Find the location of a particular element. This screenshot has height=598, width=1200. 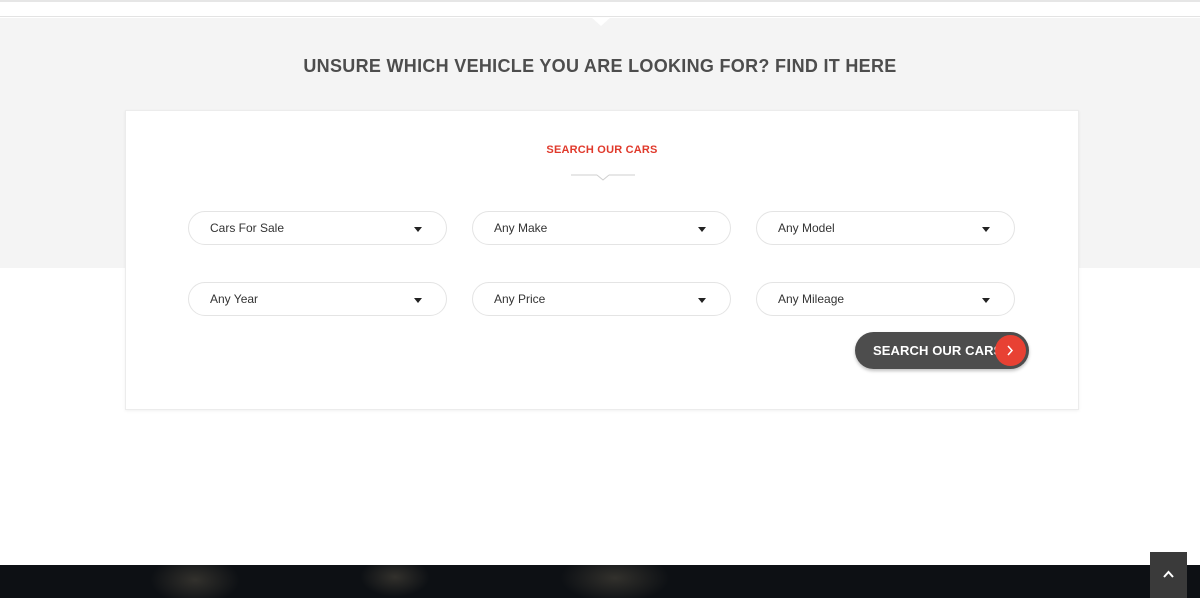

price-select: Any Price is located at coordinates (601, 299).